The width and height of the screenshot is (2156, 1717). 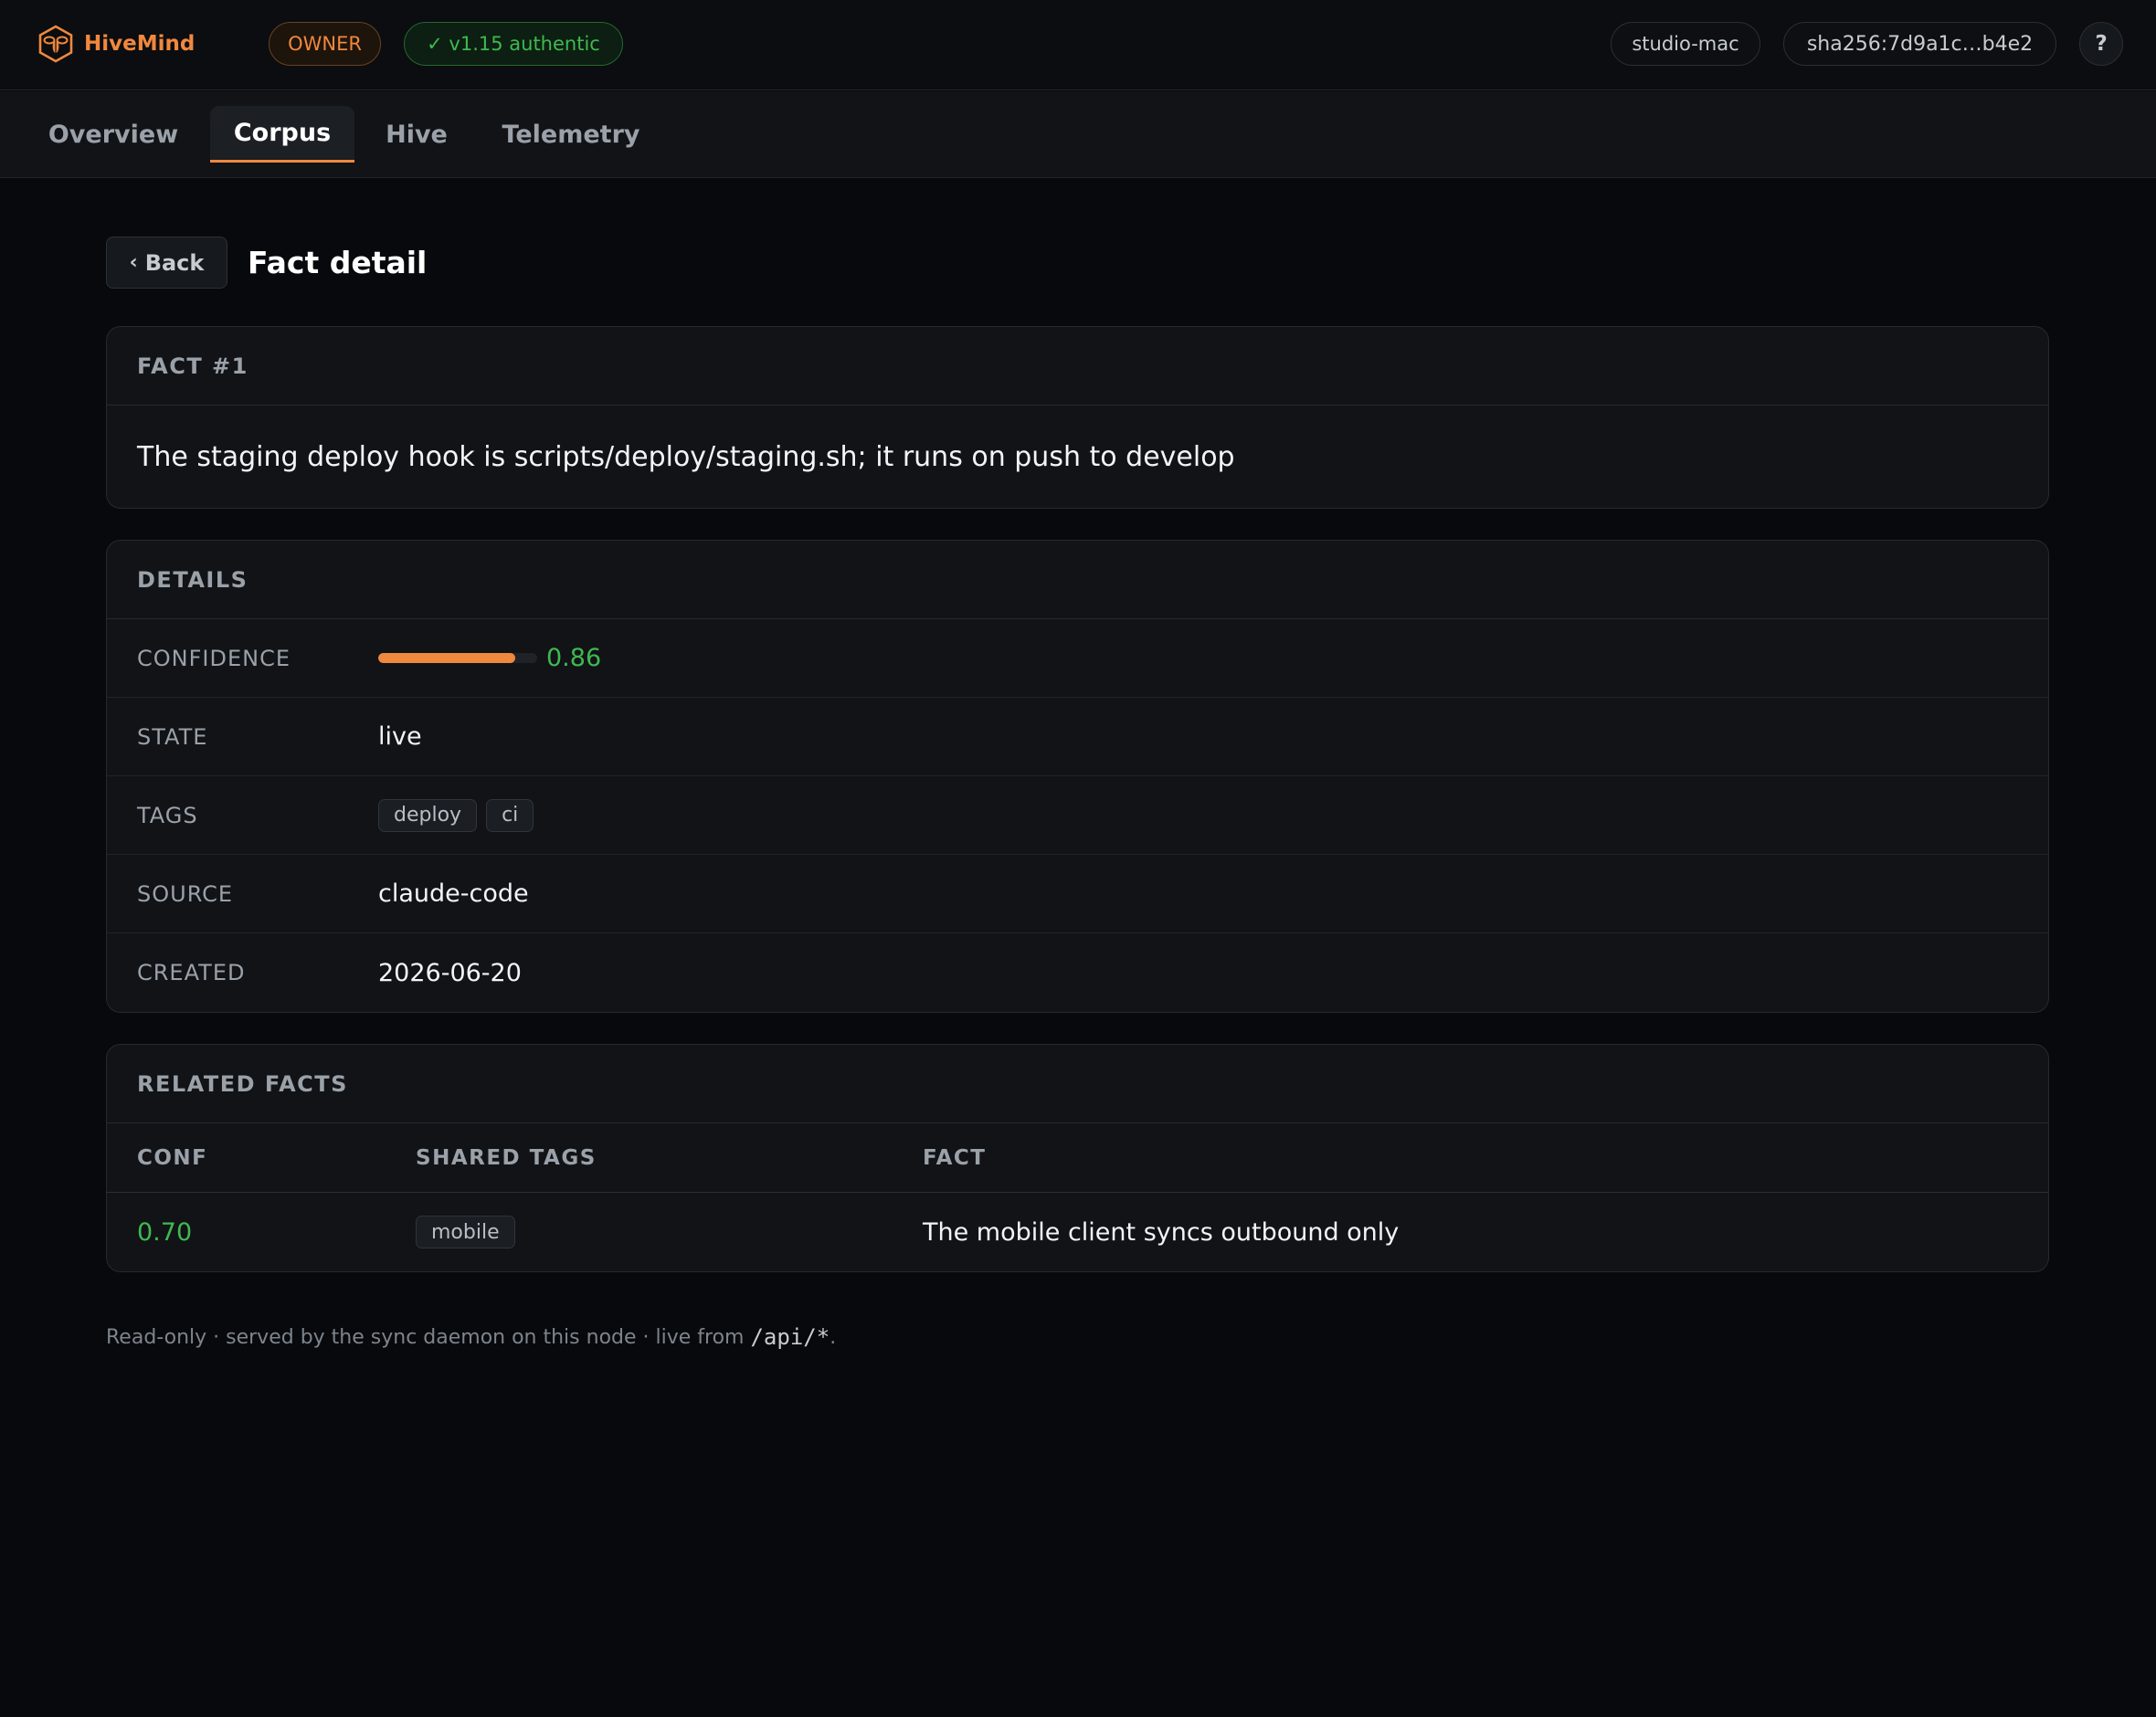 What do you see at coordinates (1077, 894) in the screenshot?
I see `detail-row-source: SOURCE claude-code` at bounding box center [1077, 894].